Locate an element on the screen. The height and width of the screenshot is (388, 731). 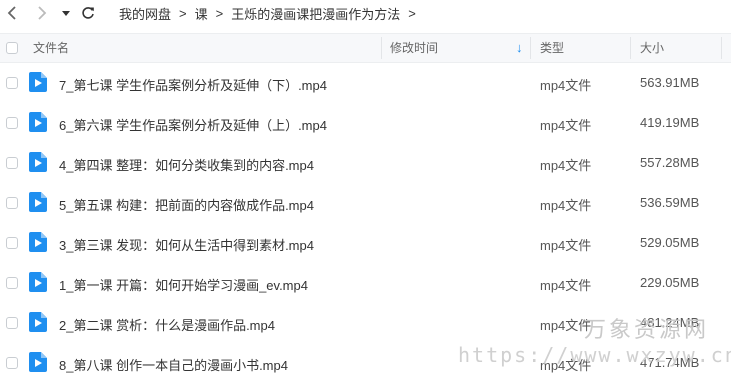
refresh-button is located at coordinates (88, 13).